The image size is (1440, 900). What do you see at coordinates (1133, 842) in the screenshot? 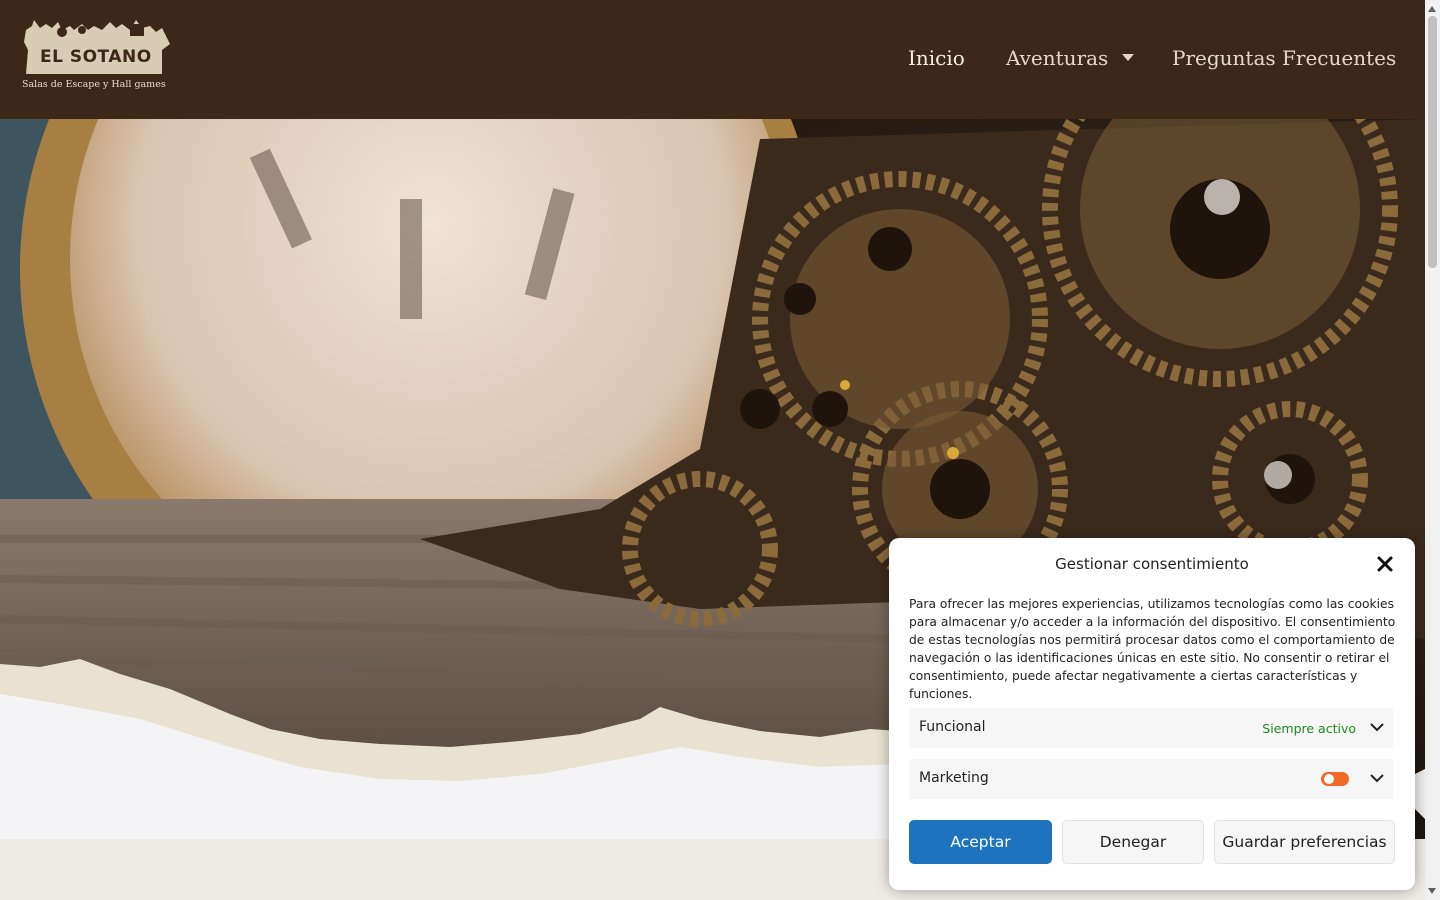
I see `deny-button: Denegar` at bounding box center [1133, 842].